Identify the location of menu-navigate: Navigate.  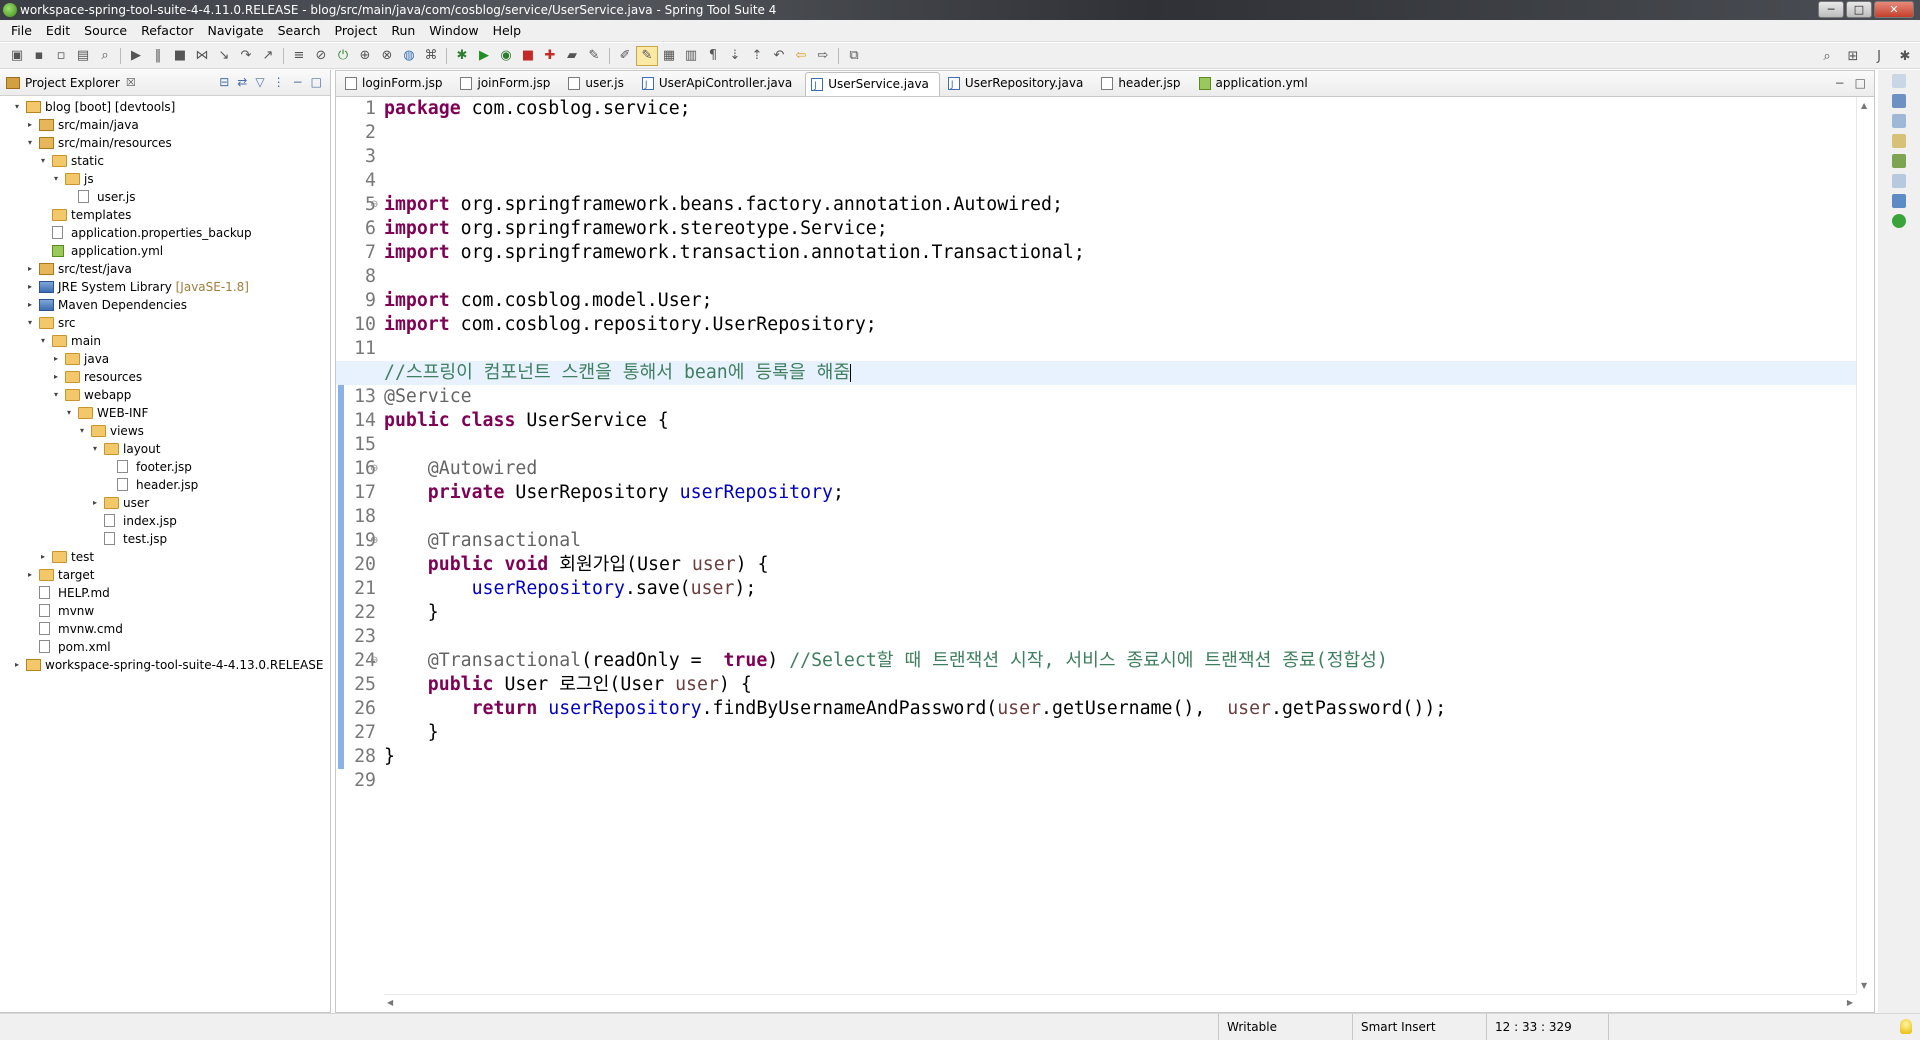
(236, 31).